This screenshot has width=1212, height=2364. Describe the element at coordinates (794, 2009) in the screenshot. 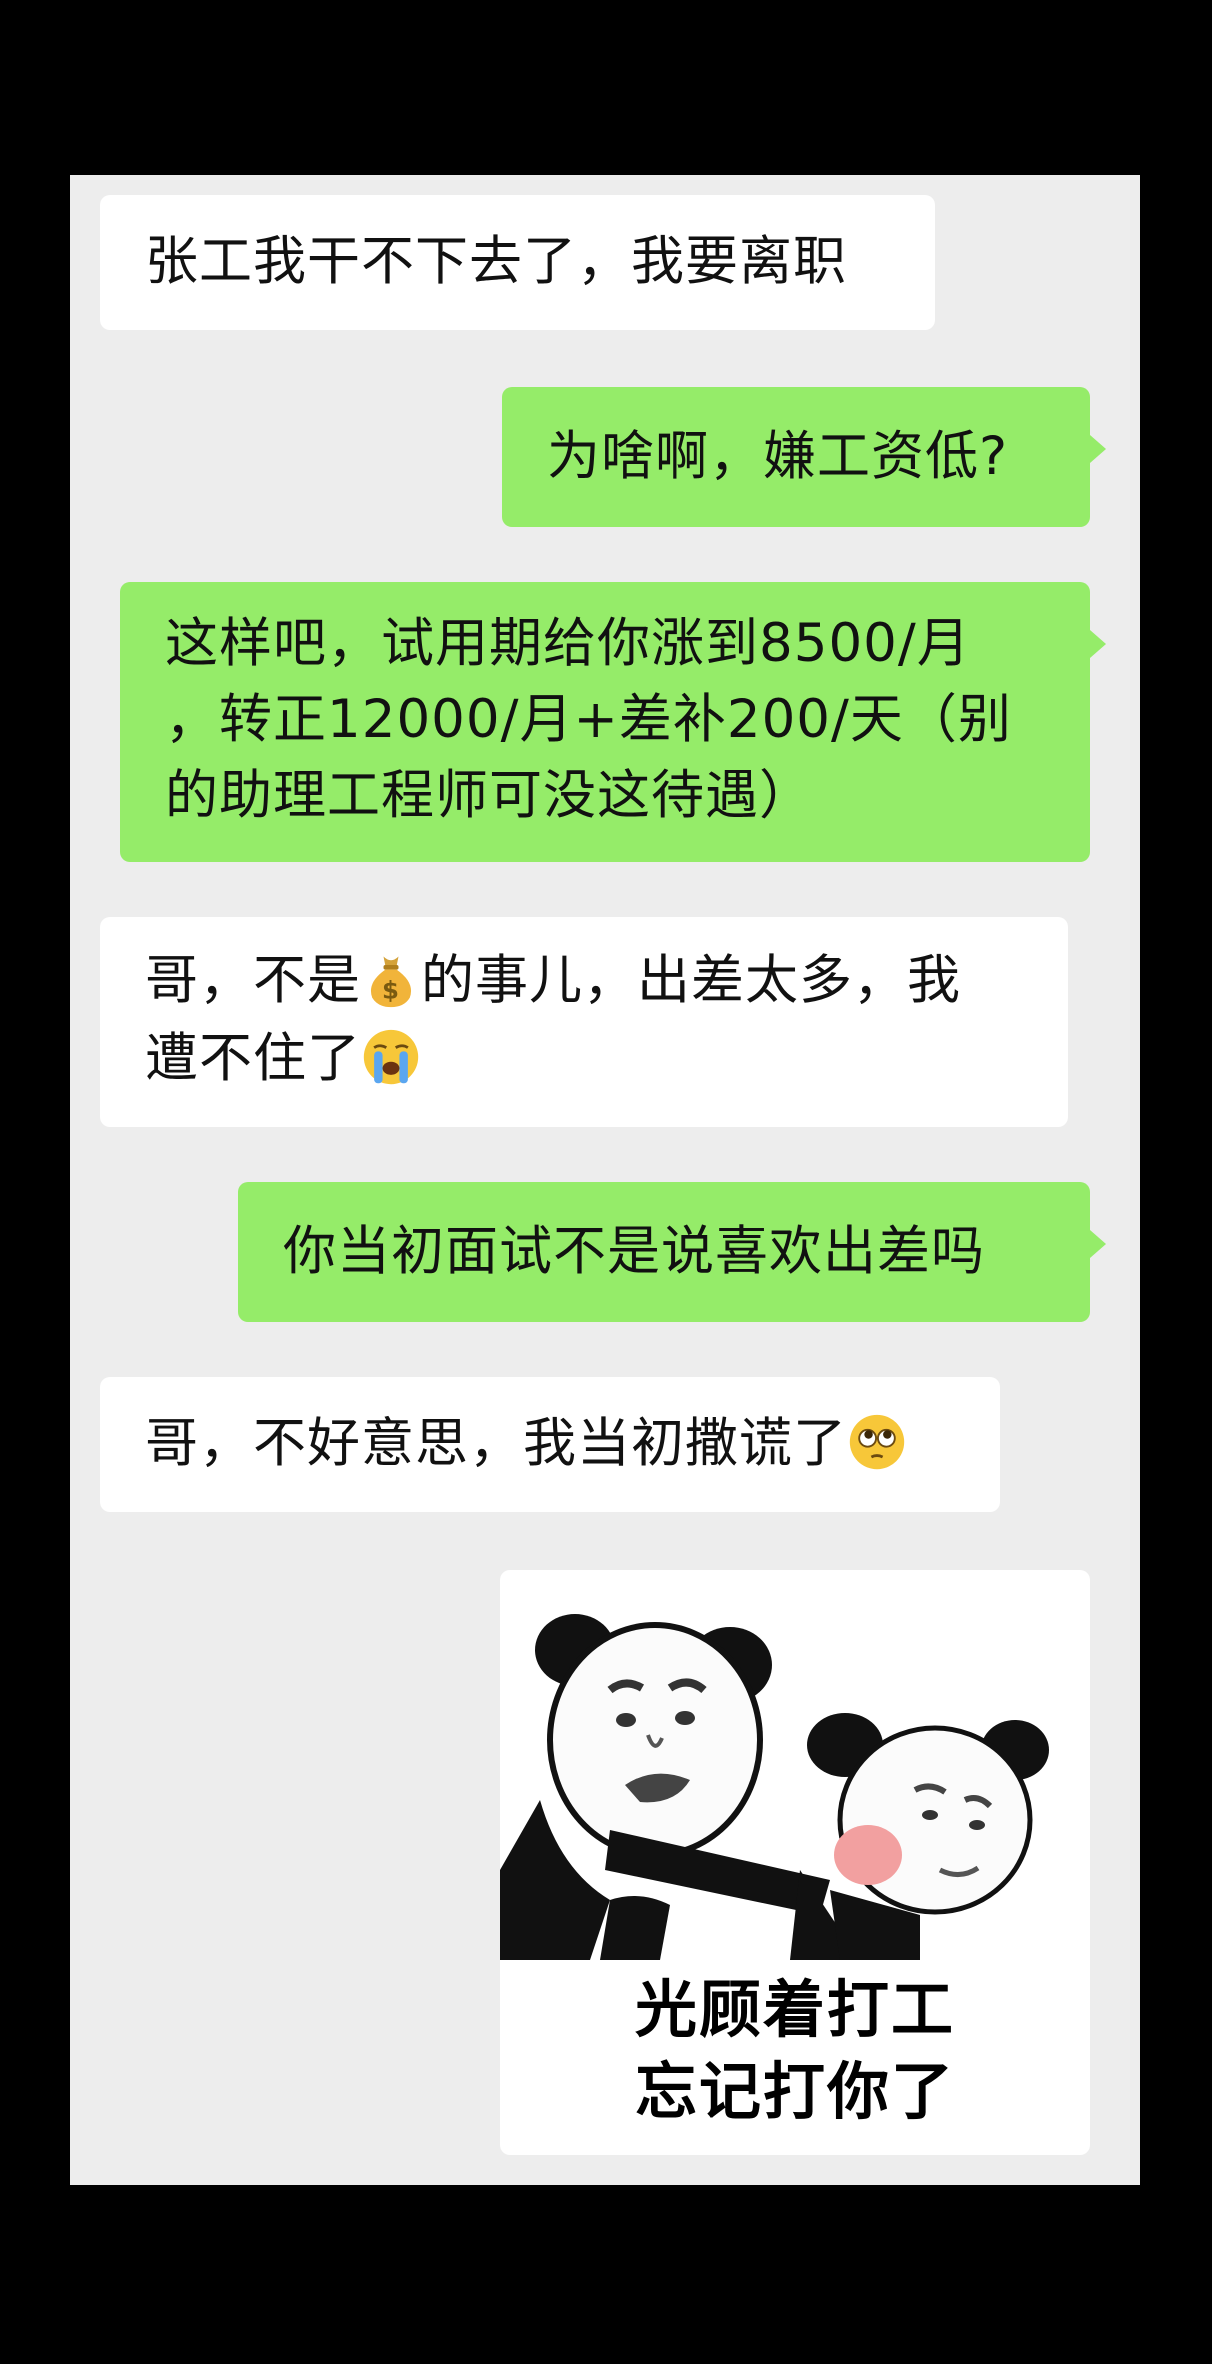

I see `sticker-caption-line1: 光顾着打工` at that location.